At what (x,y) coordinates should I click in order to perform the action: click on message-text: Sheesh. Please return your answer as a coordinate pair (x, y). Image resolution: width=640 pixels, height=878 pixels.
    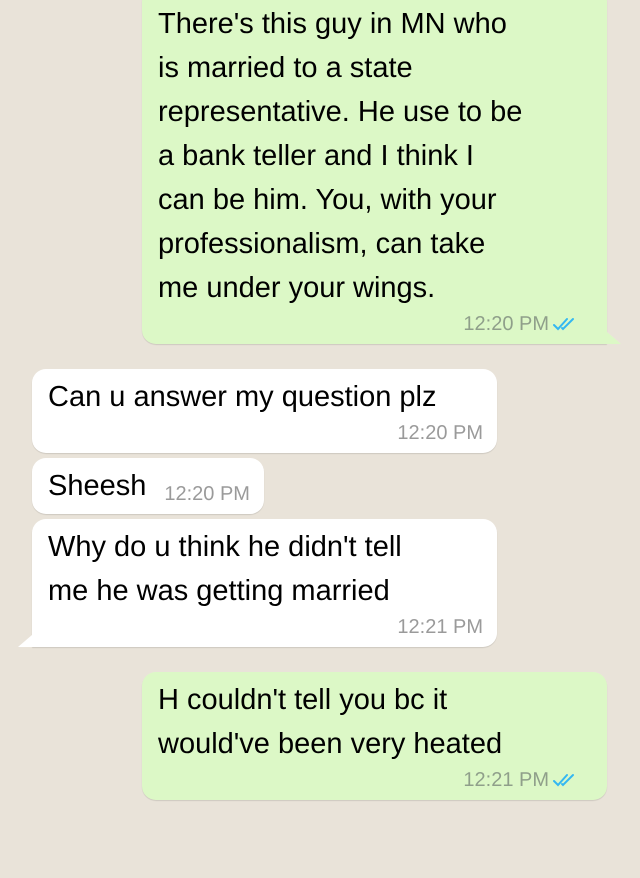
    Looking at the image, I should click on (97, 486).